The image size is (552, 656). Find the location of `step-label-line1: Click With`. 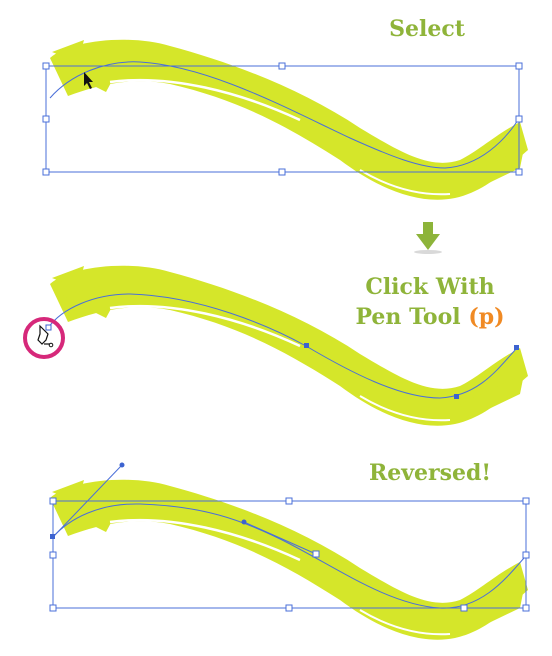

step-label-line1: Click With is located at coordinates (430, 287).